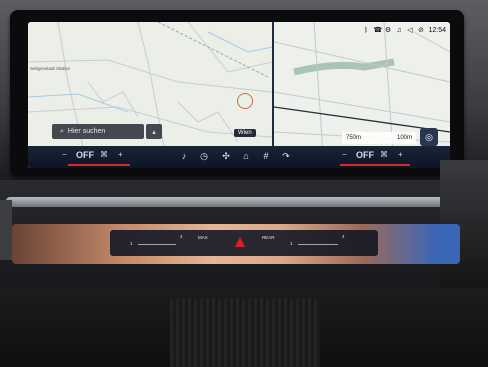  What do you see at coordinates (366, 30) in the screenshot?
I see `bluetooth-icon: ᛒ` at bounding box center [366, 30].